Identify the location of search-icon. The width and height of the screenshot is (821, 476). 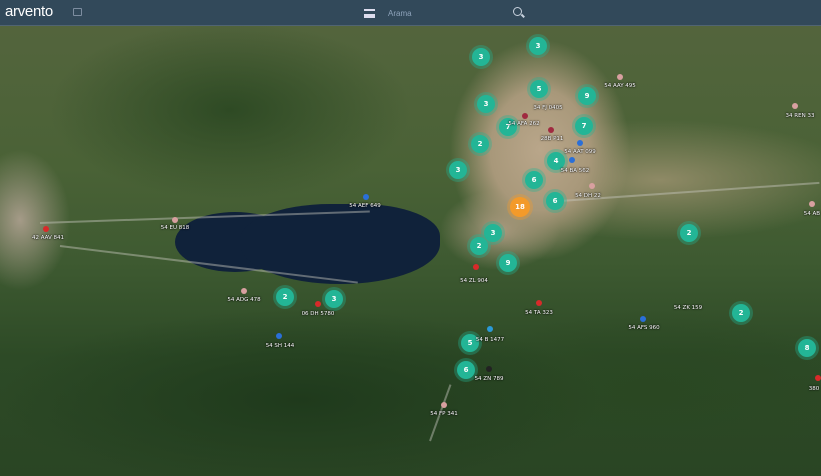
(517, 11).